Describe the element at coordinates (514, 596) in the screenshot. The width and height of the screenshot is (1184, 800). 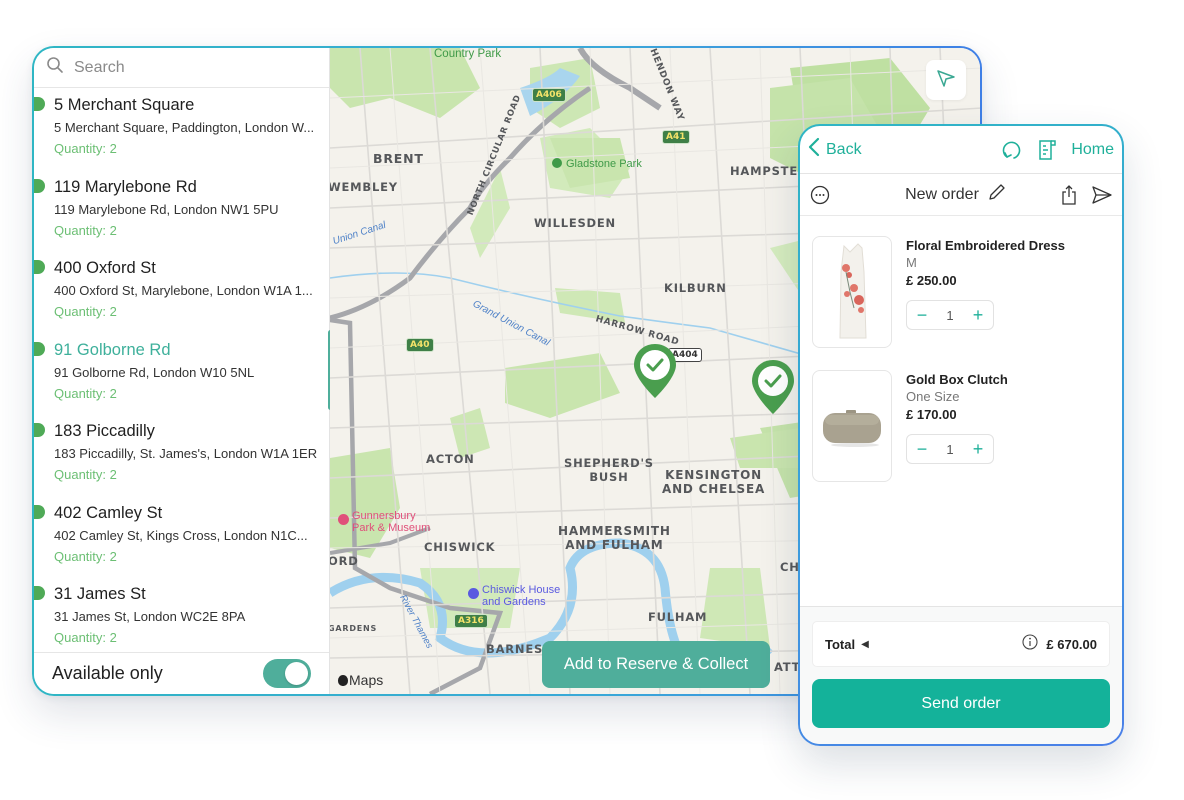
I see `map-label-chiswick-house: Chiswick House and Gardens` at that location.